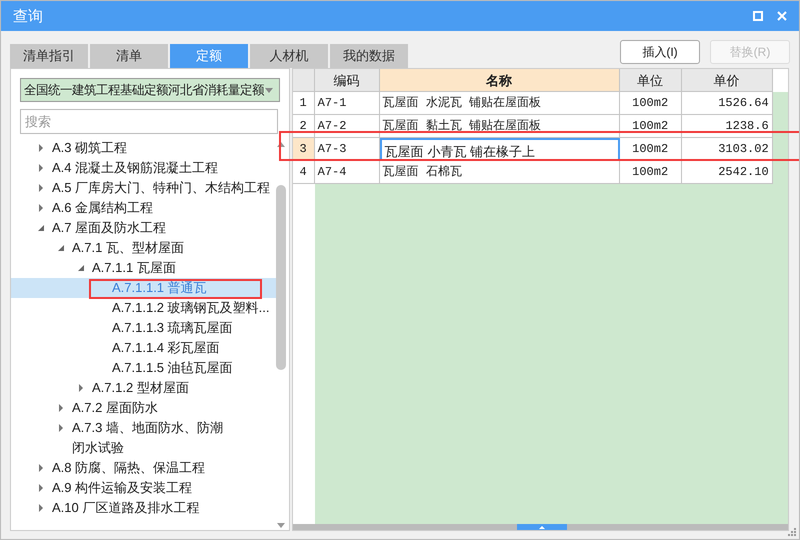 This screenshot has width=800, height=540. Describe the element at coordinates (150, 90) in the screenshot. I see `library-dropdown: 全国统一建筑工程基础定额河北省消耗量定额` at that location.